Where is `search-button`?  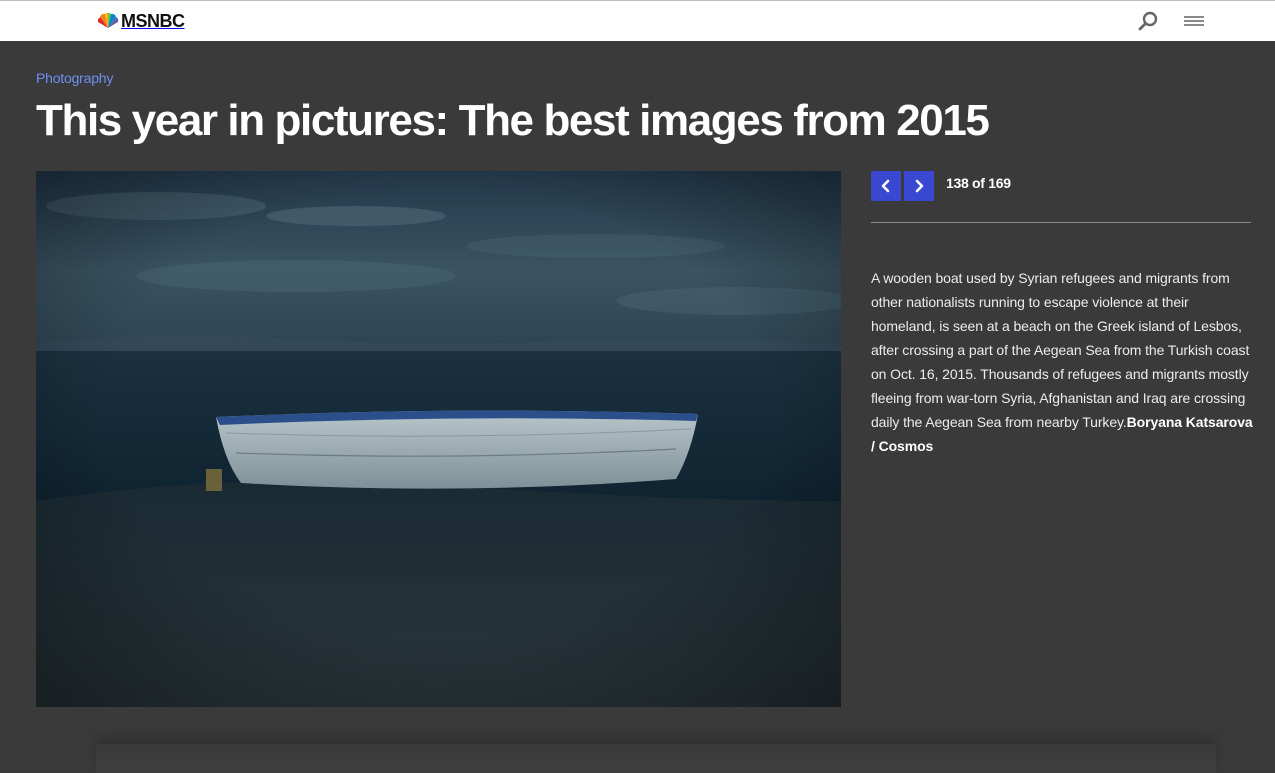
search-button is located at coordinates (1148, 21).